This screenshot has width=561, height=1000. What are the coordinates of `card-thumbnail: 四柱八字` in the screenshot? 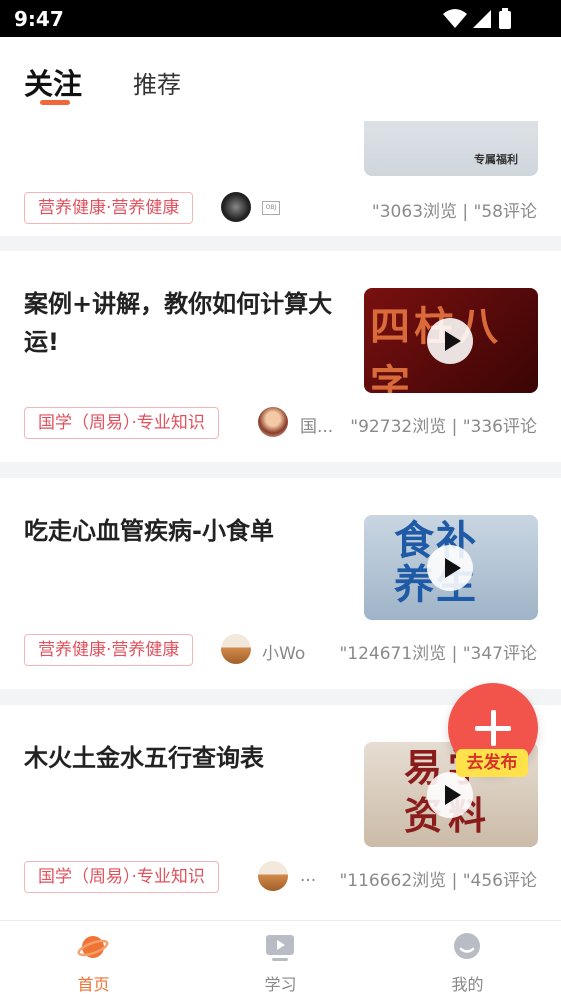 It's located at (451, 340).